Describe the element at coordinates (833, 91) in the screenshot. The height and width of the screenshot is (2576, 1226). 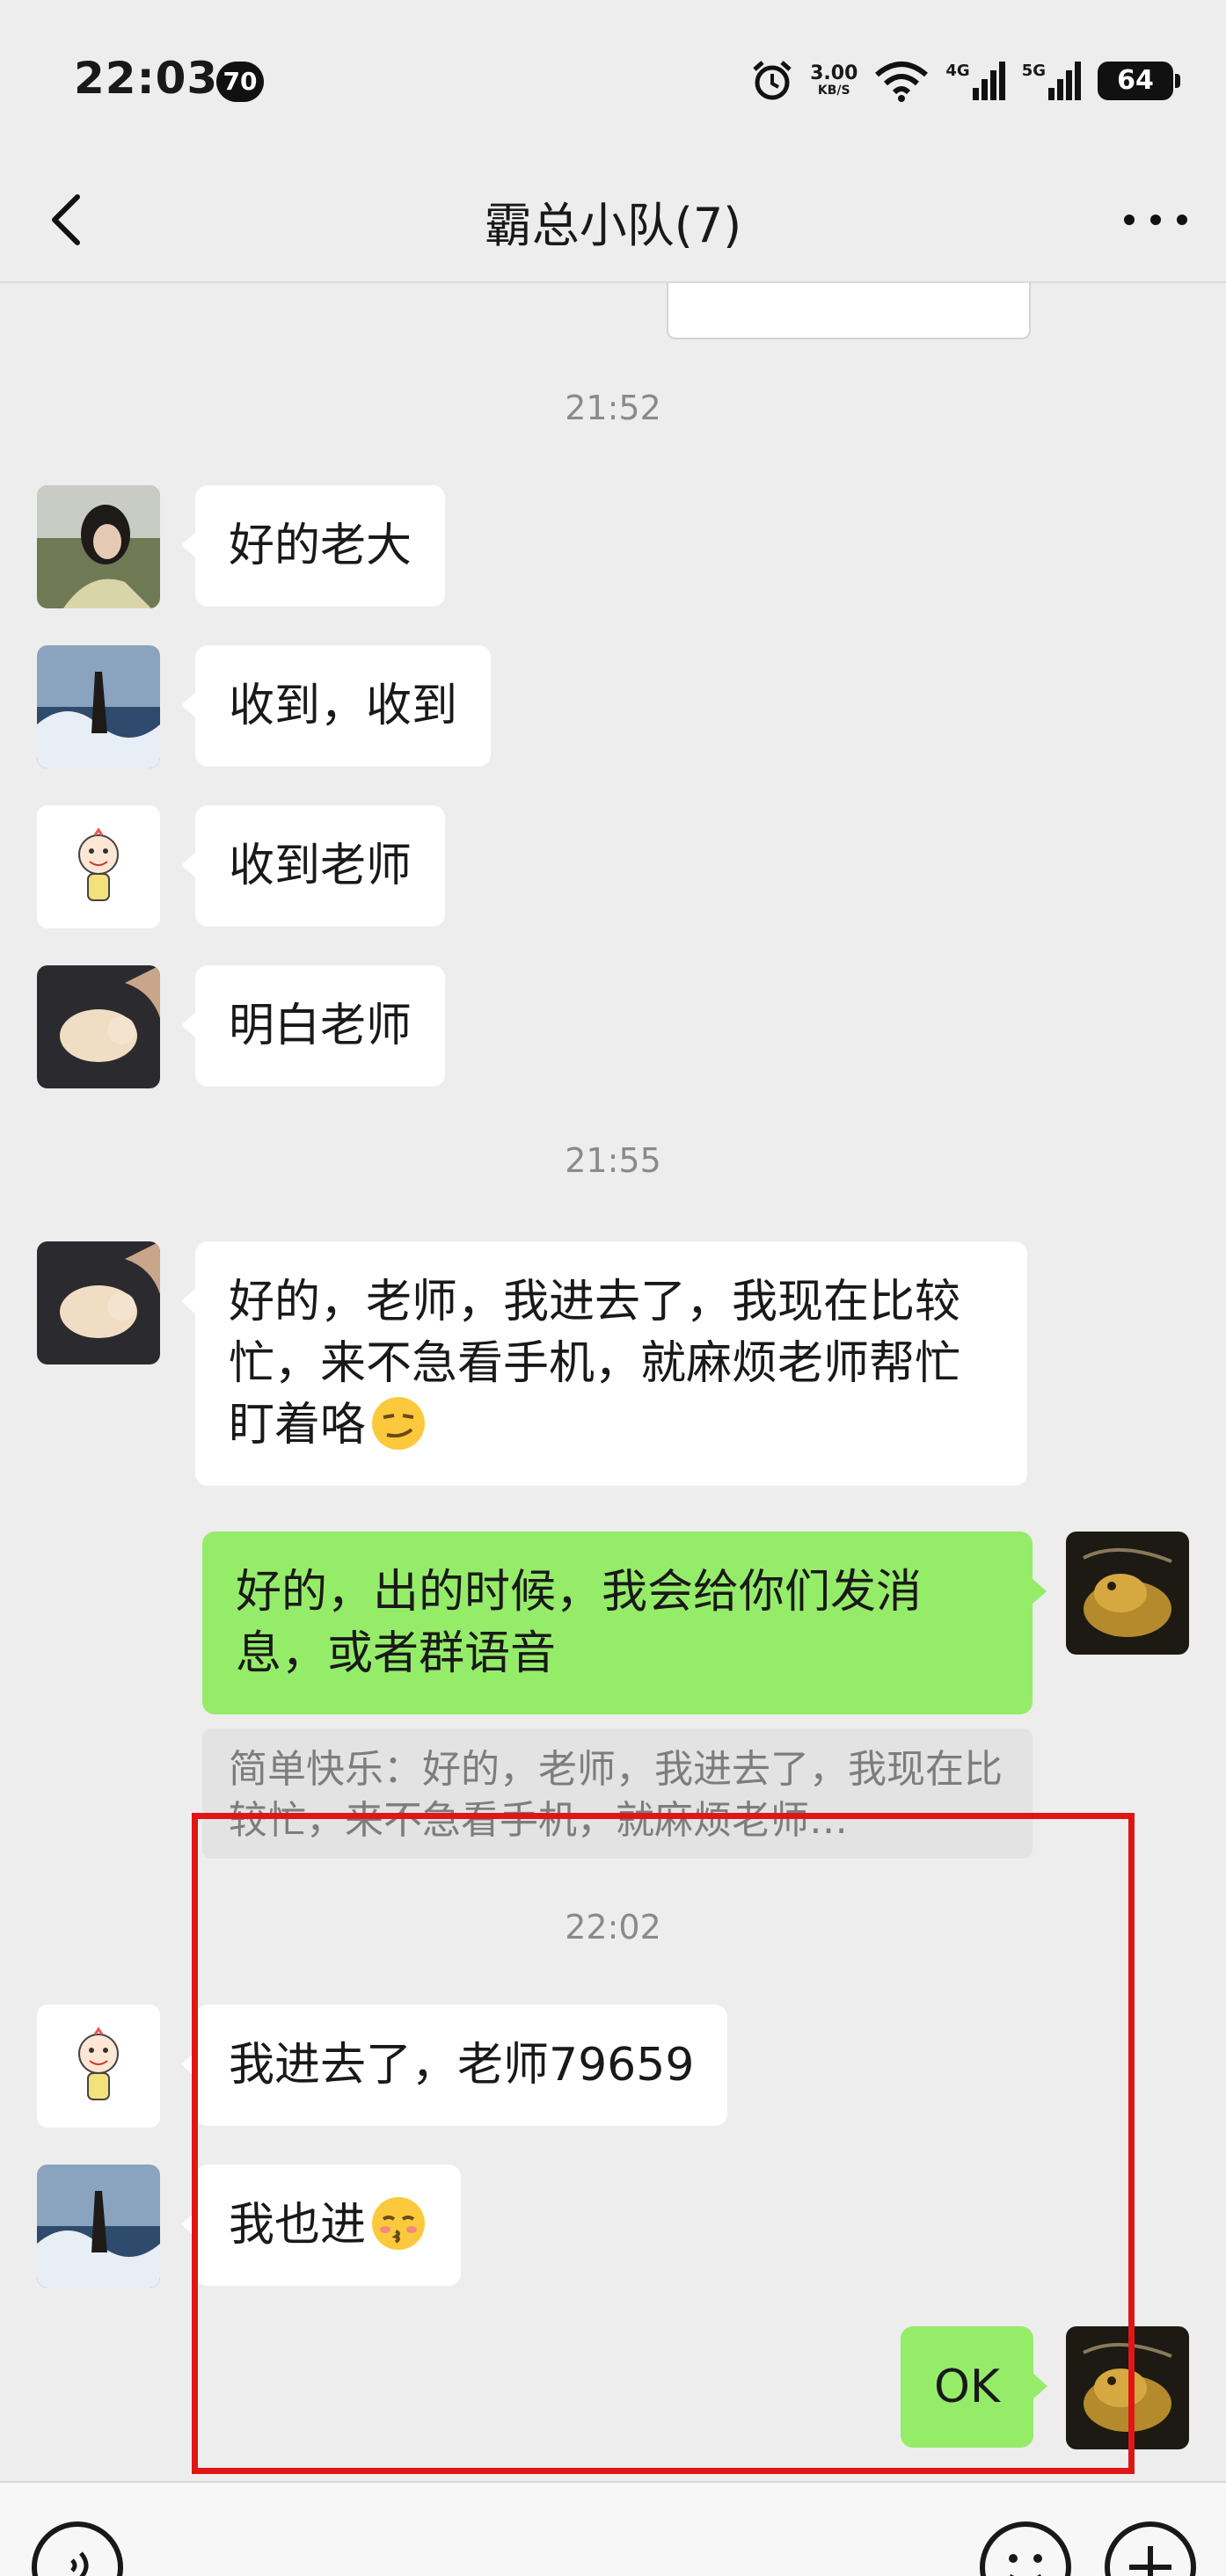
I see `net-speed-unit: KB/S` at that location.